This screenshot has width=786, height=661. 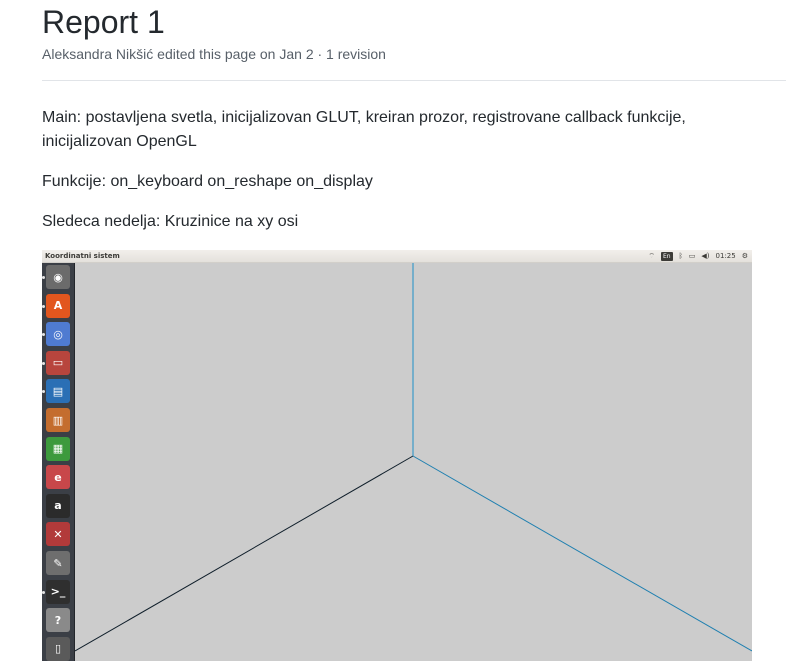 I want to click on bluetooth-icon: ᛒ, so click(x=681, y=256).